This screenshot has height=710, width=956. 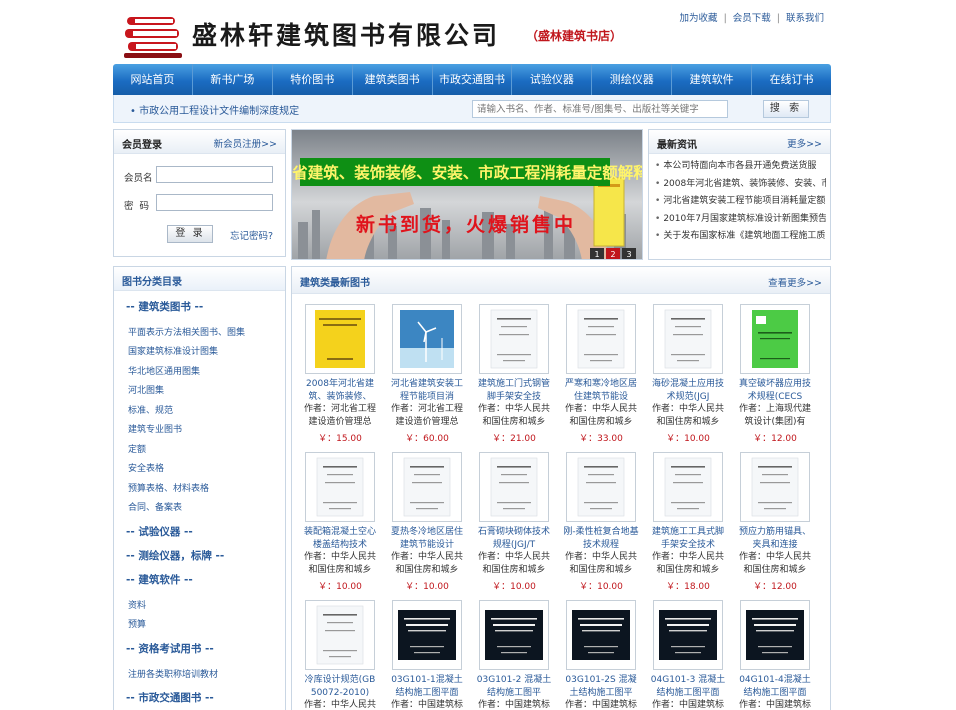 I want to click on category-link: 建筑专业图书, so click(x=155, y=428).